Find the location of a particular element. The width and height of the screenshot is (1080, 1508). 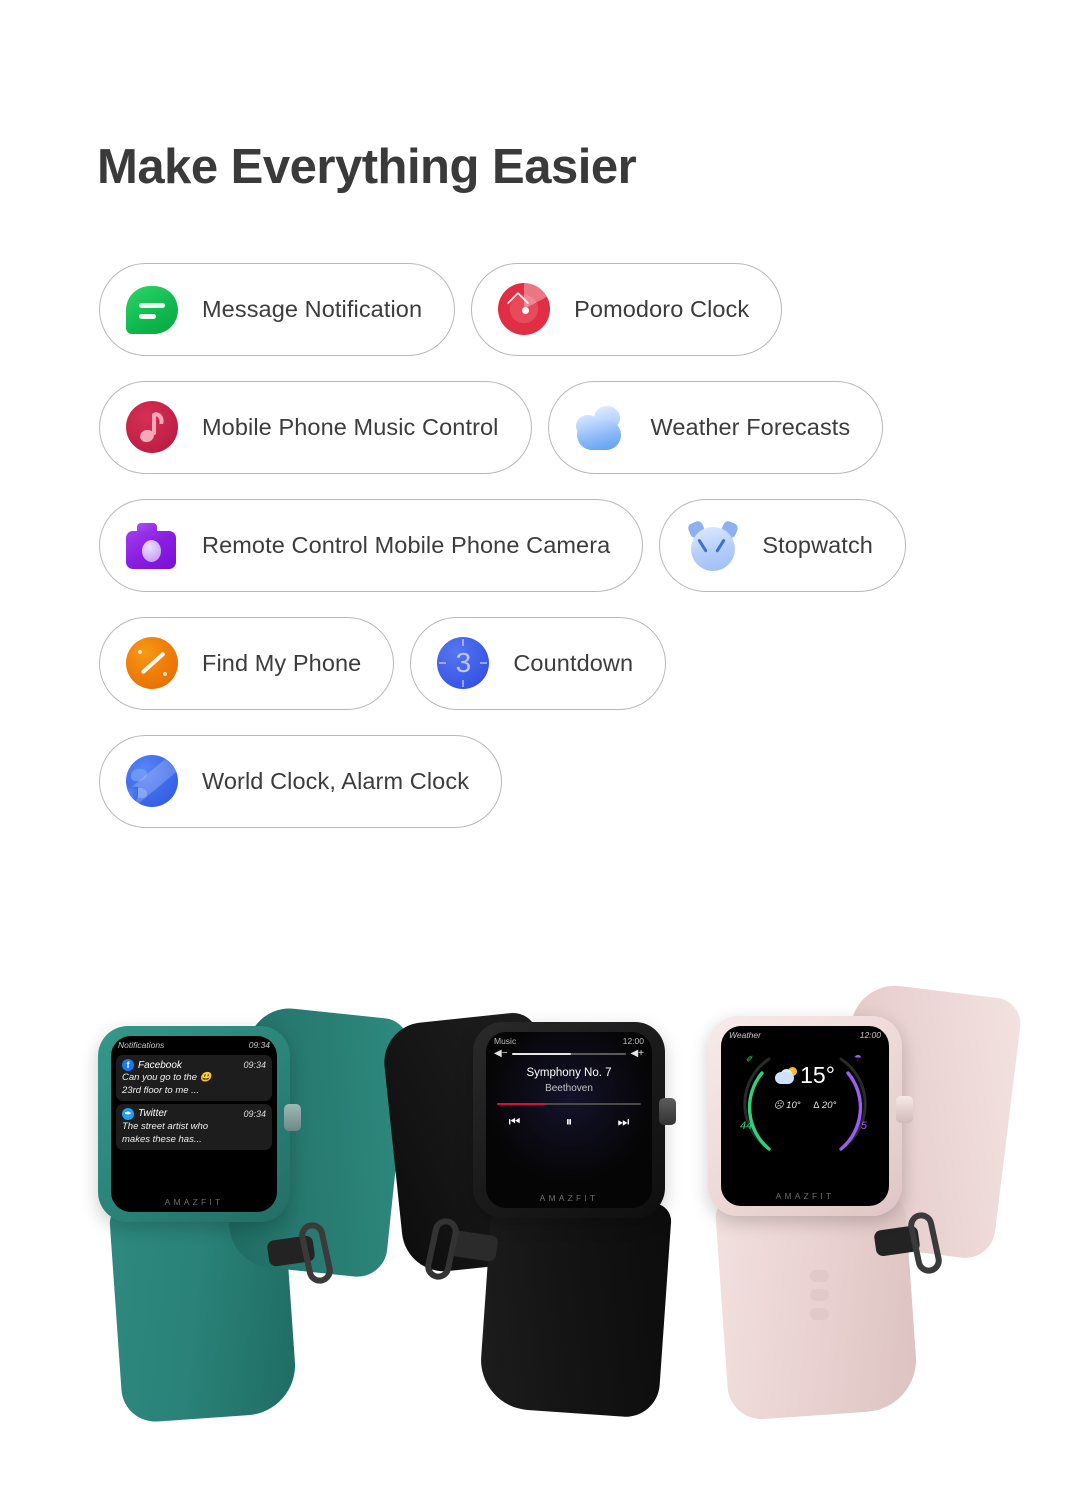

message-bubble-icon is located at coordinates (153, 310).